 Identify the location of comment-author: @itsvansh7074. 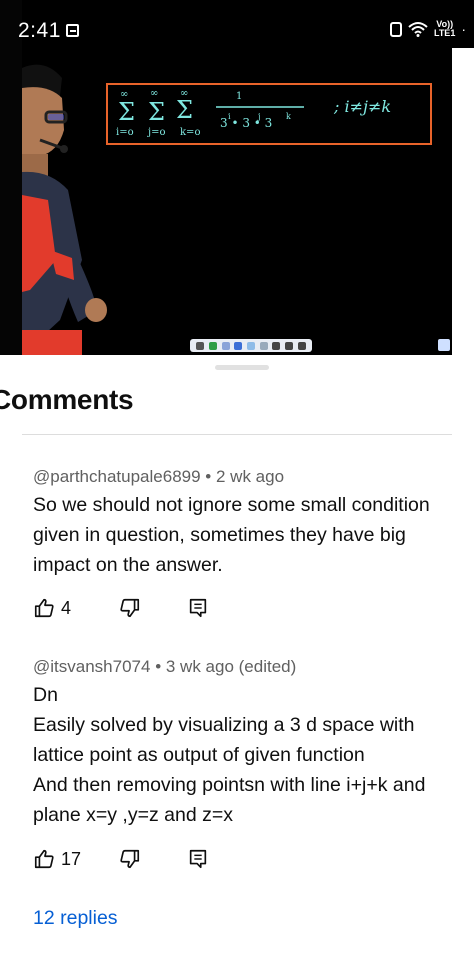
(91, 666).